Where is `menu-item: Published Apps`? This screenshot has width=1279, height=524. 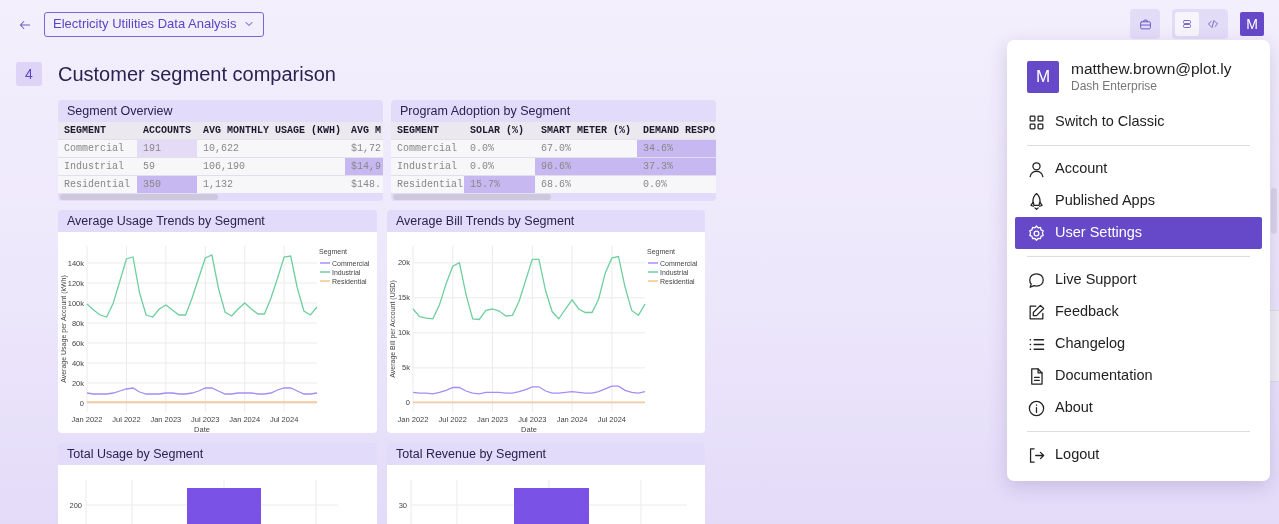
menu-item: Published Apps is located at coordinates (1138, 201).